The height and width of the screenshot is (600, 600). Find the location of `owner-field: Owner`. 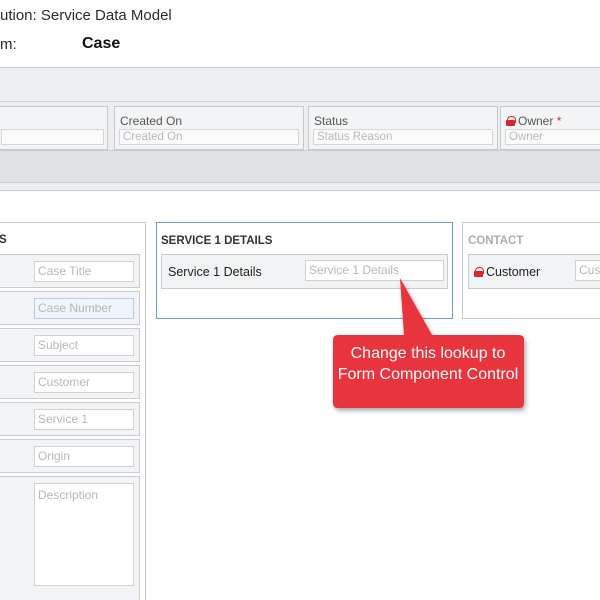

owner-field: Owner is located at coordinates (552, 137).